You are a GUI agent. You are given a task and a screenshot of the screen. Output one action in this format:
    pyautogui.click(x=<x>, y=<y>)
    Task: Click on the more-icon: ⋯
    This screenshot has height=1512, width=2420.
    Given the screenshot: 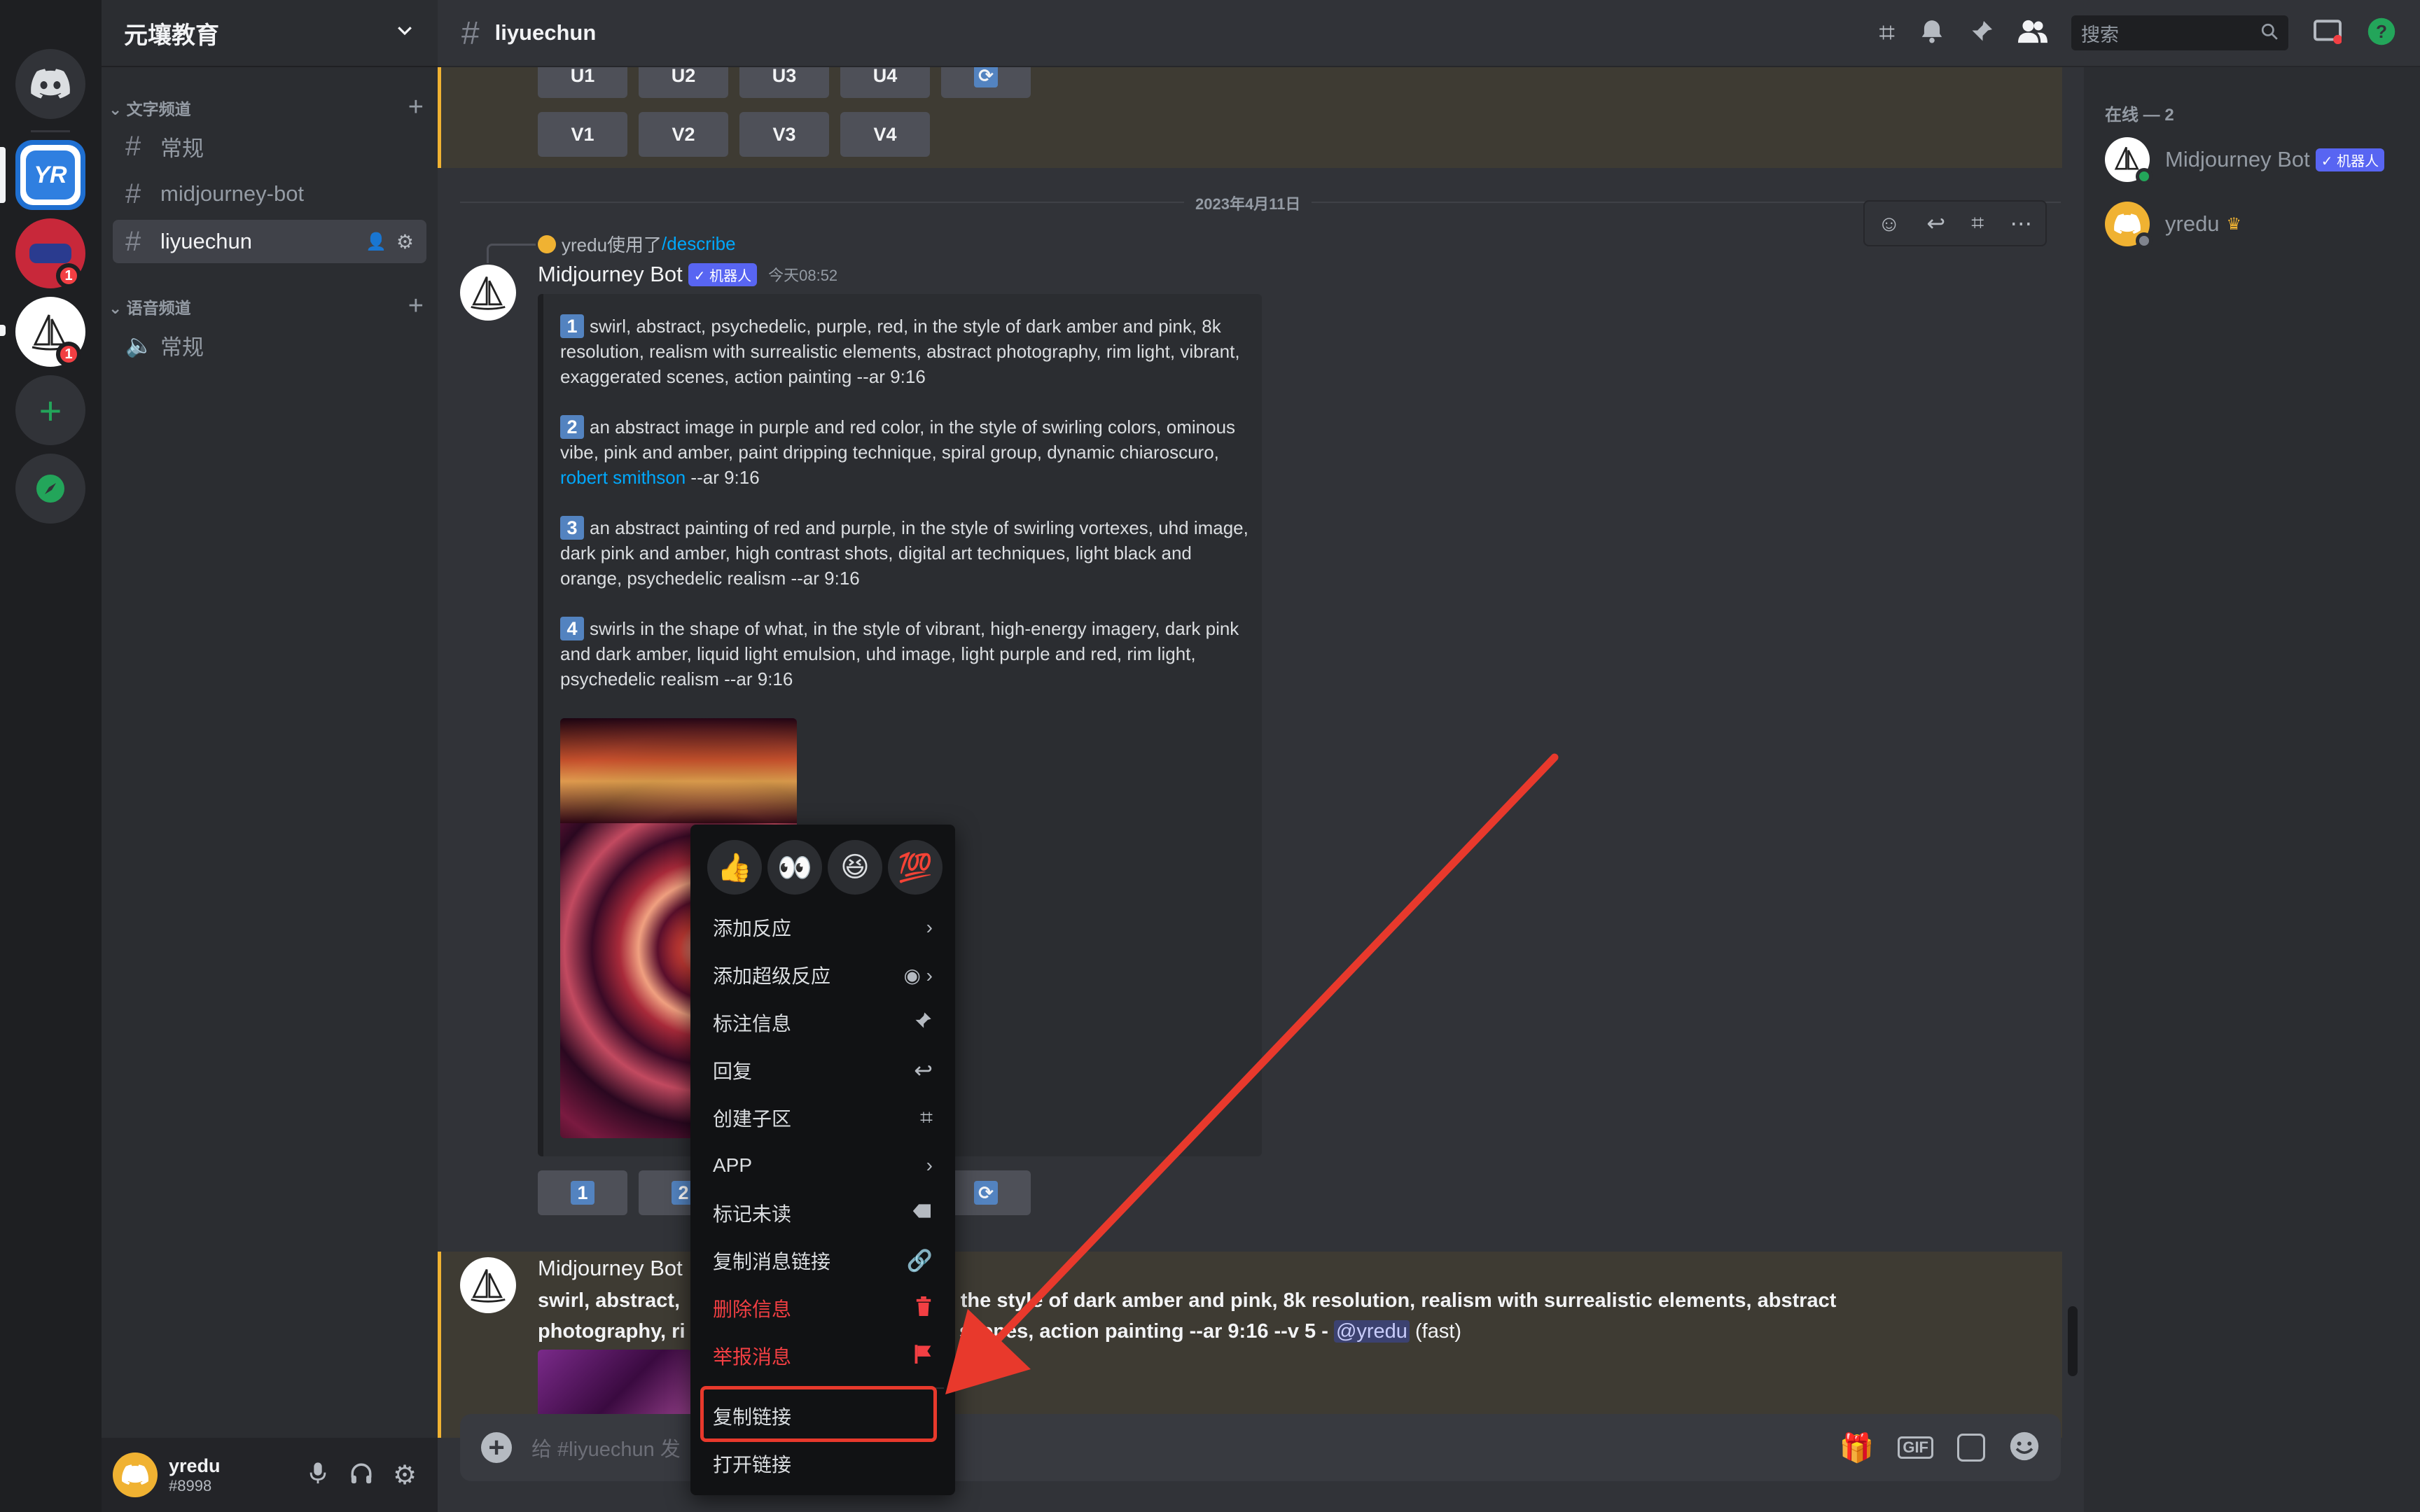 What is the action you would take?
    pyautogui.click(x=2021, y=223)
    